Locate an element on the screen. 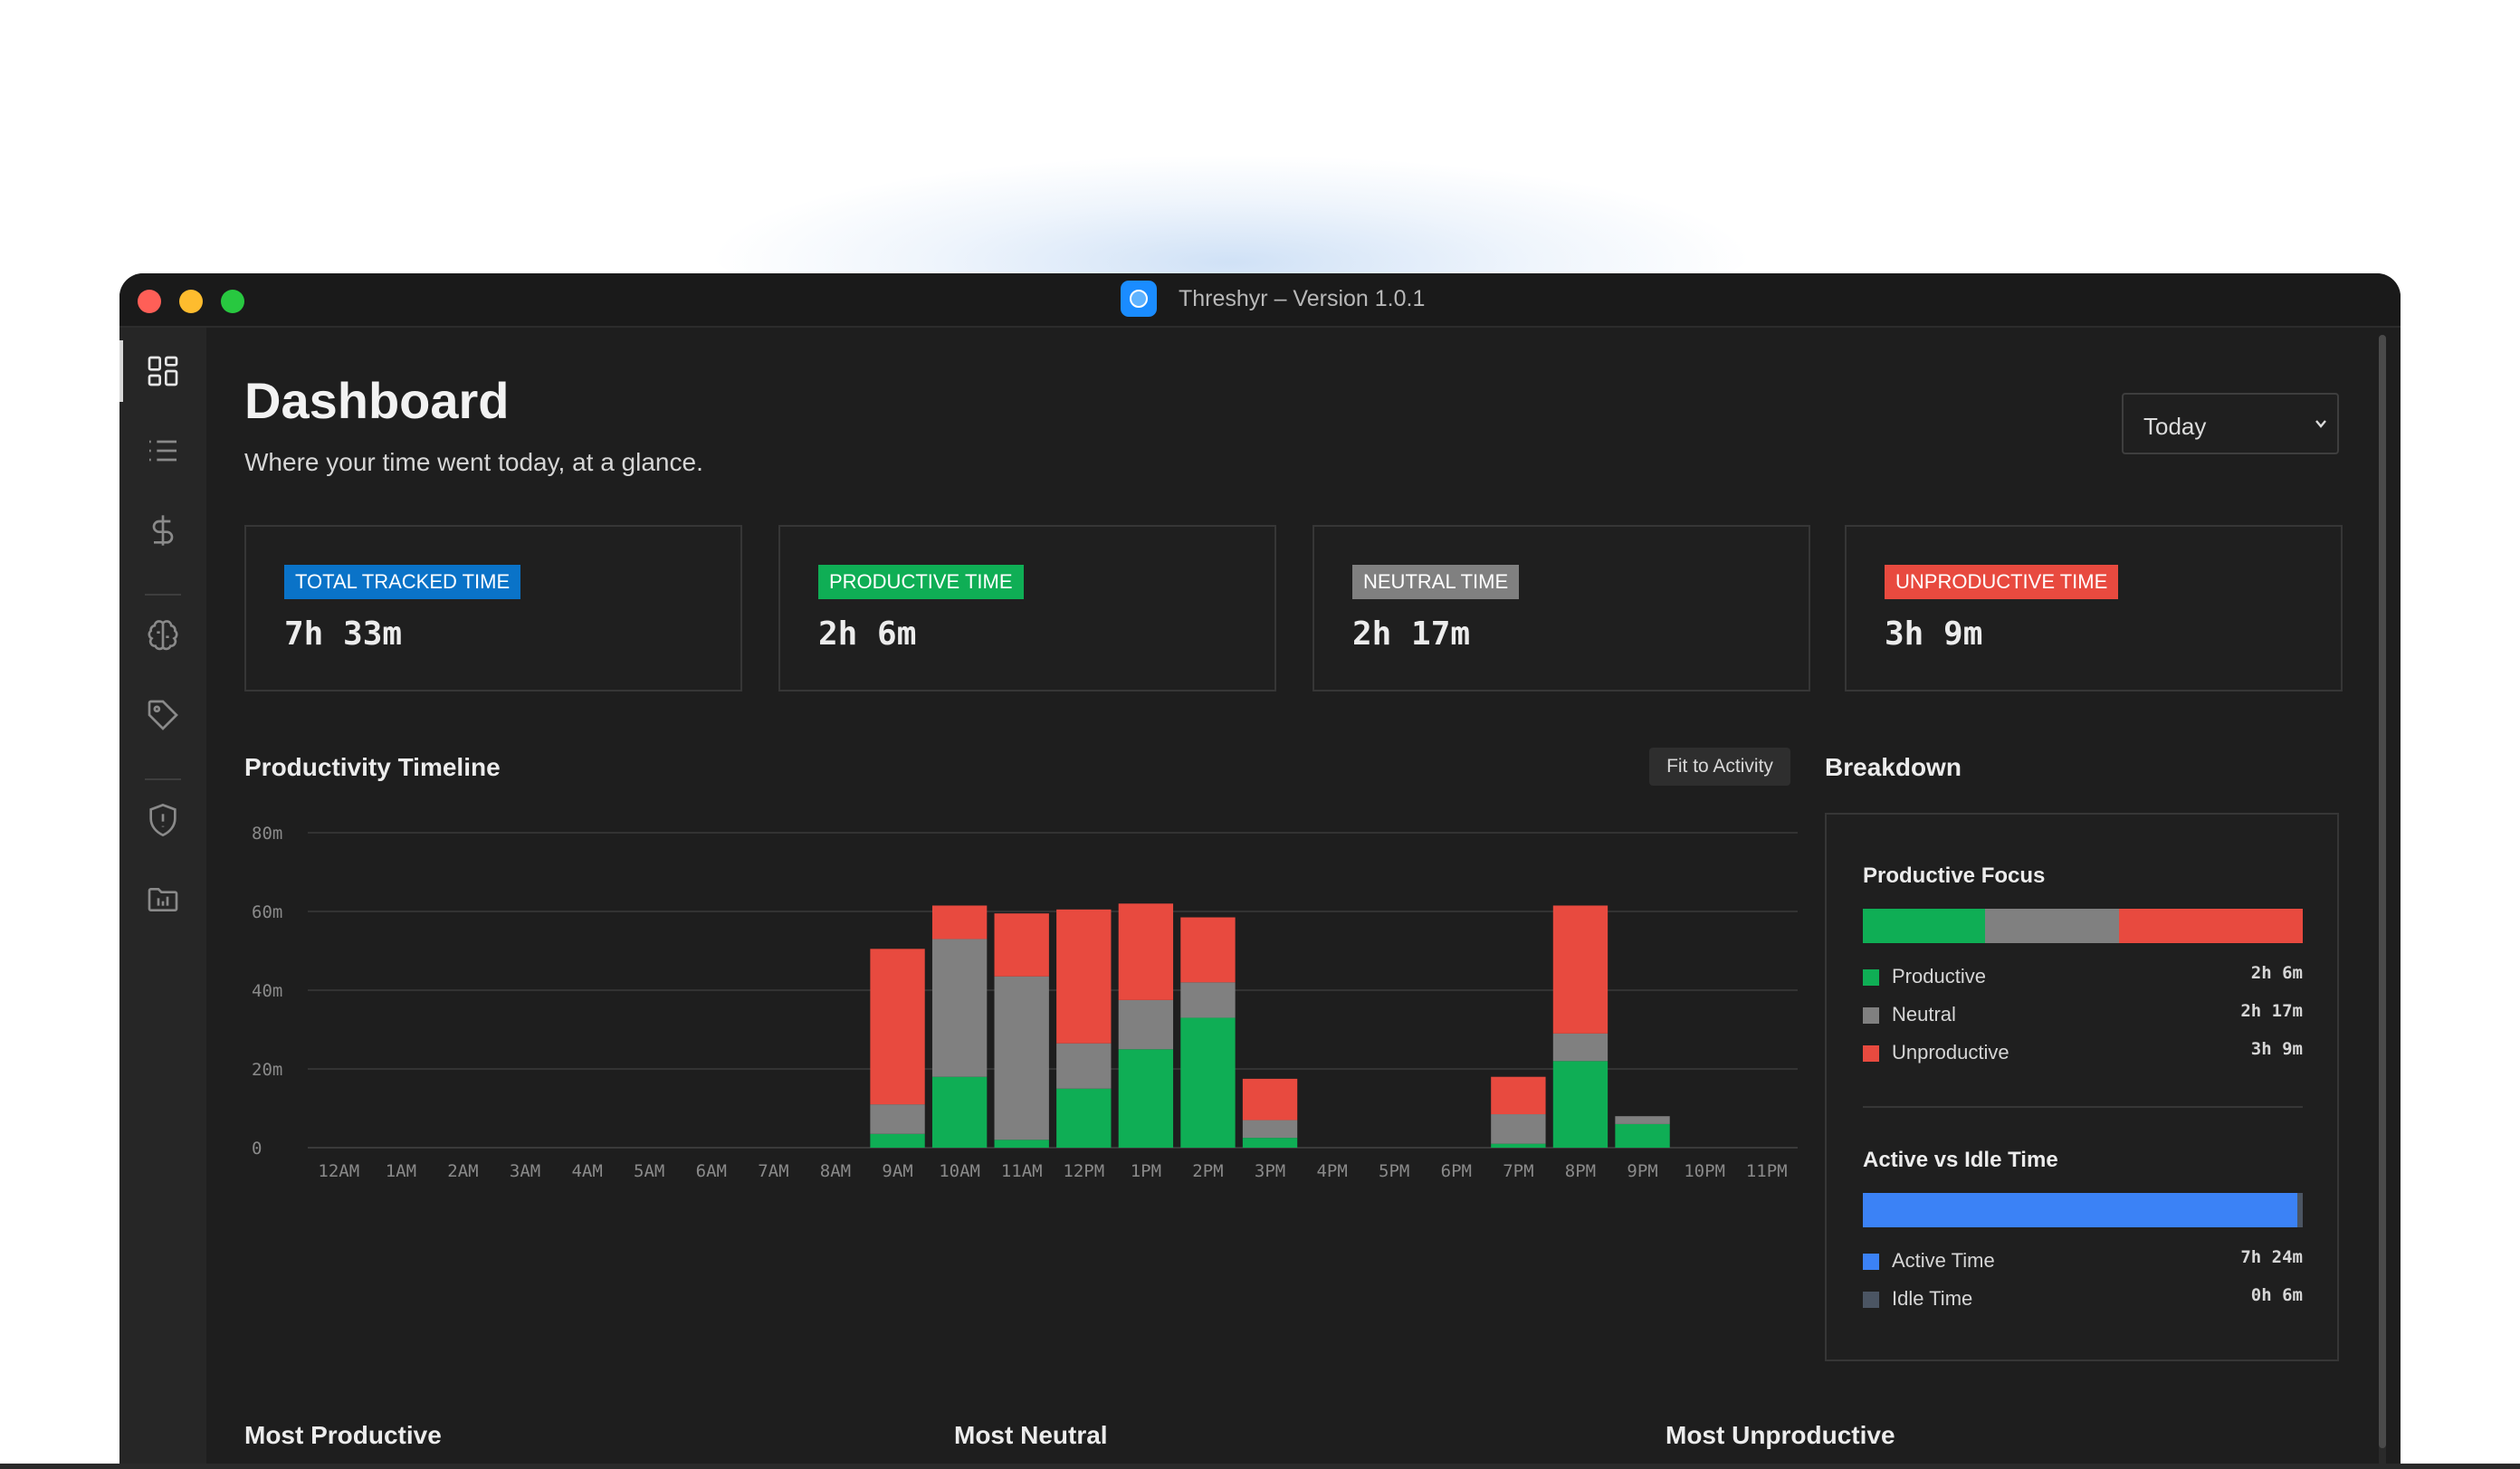 The width and height of the screenshot is (2520, 1469). sidebar-item-projects is located at coordinates (163, 899).